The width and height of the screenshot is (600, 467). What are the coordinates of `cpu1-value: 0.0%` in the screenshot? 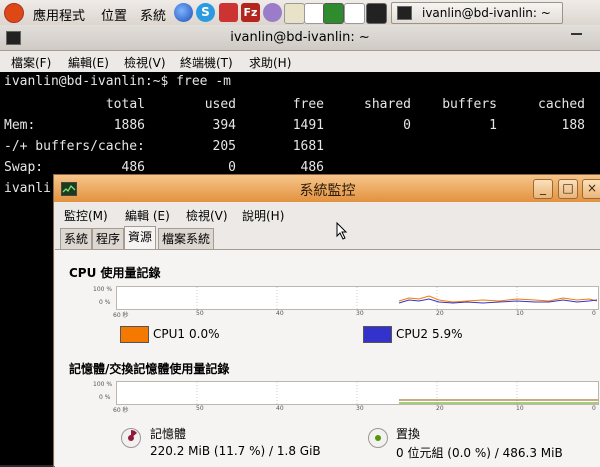 It's located at (204, 334).